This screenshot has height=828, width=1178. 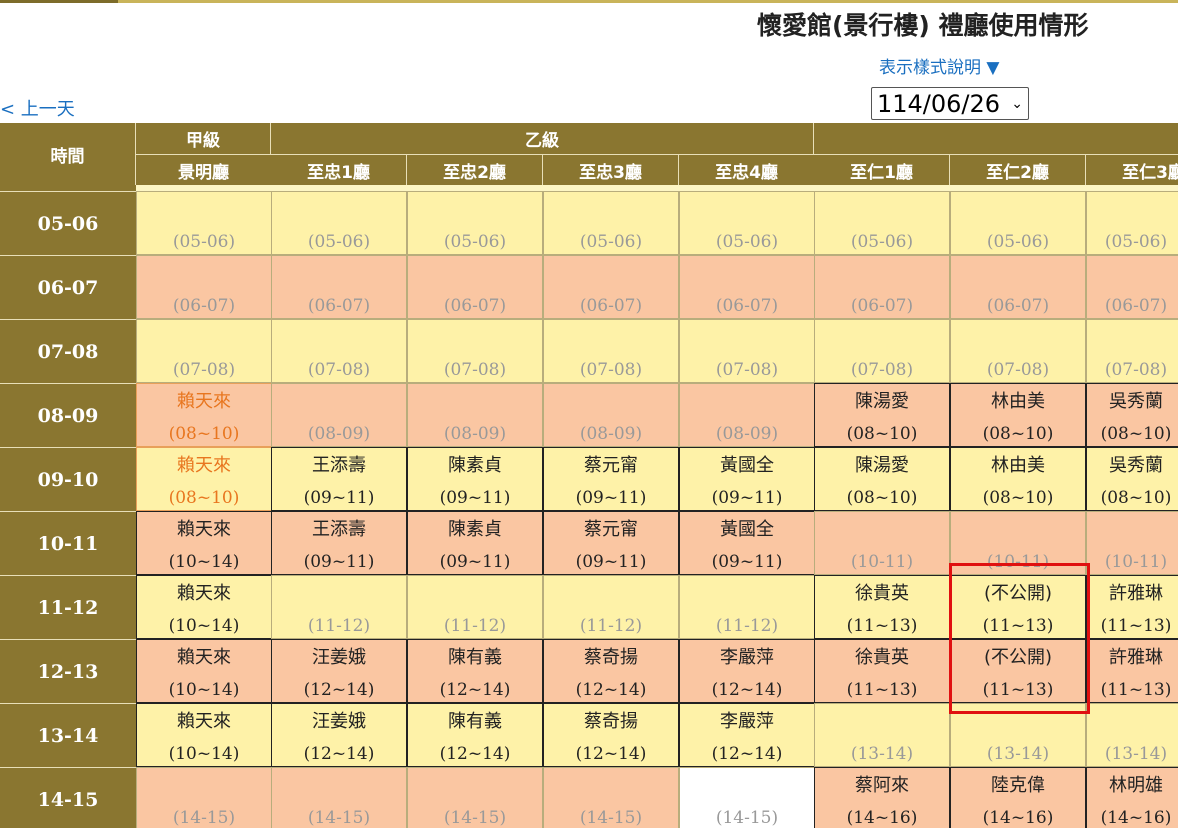 I want to click on chevron-down-icon: ⌄, so click(x=1017, y=103).